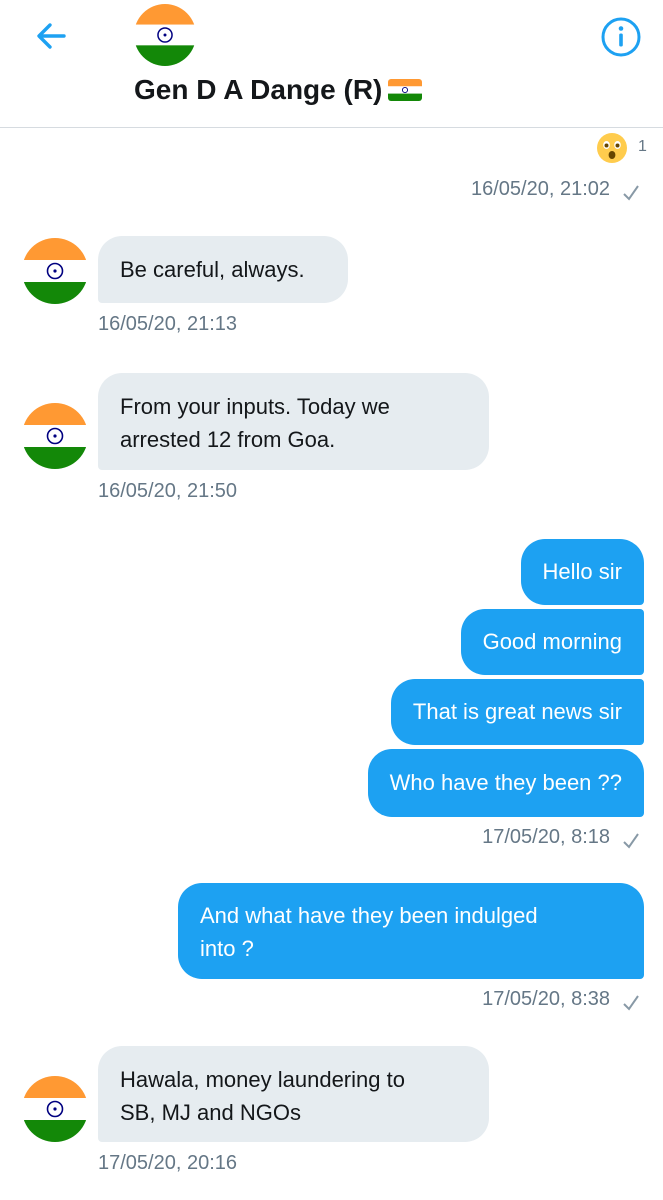  I want to click on india-flag-avatar-icon, so click(165, 35).